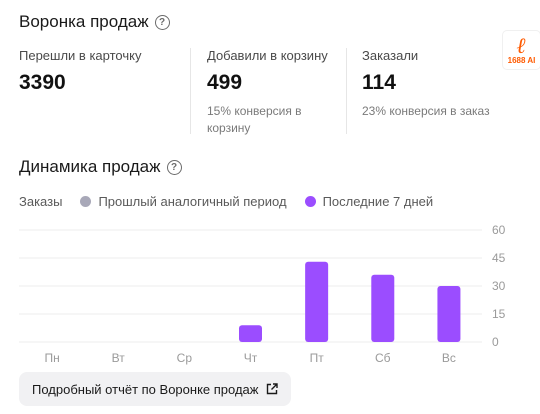  I want to click on y-tick-label: 30, so click(499, 286).